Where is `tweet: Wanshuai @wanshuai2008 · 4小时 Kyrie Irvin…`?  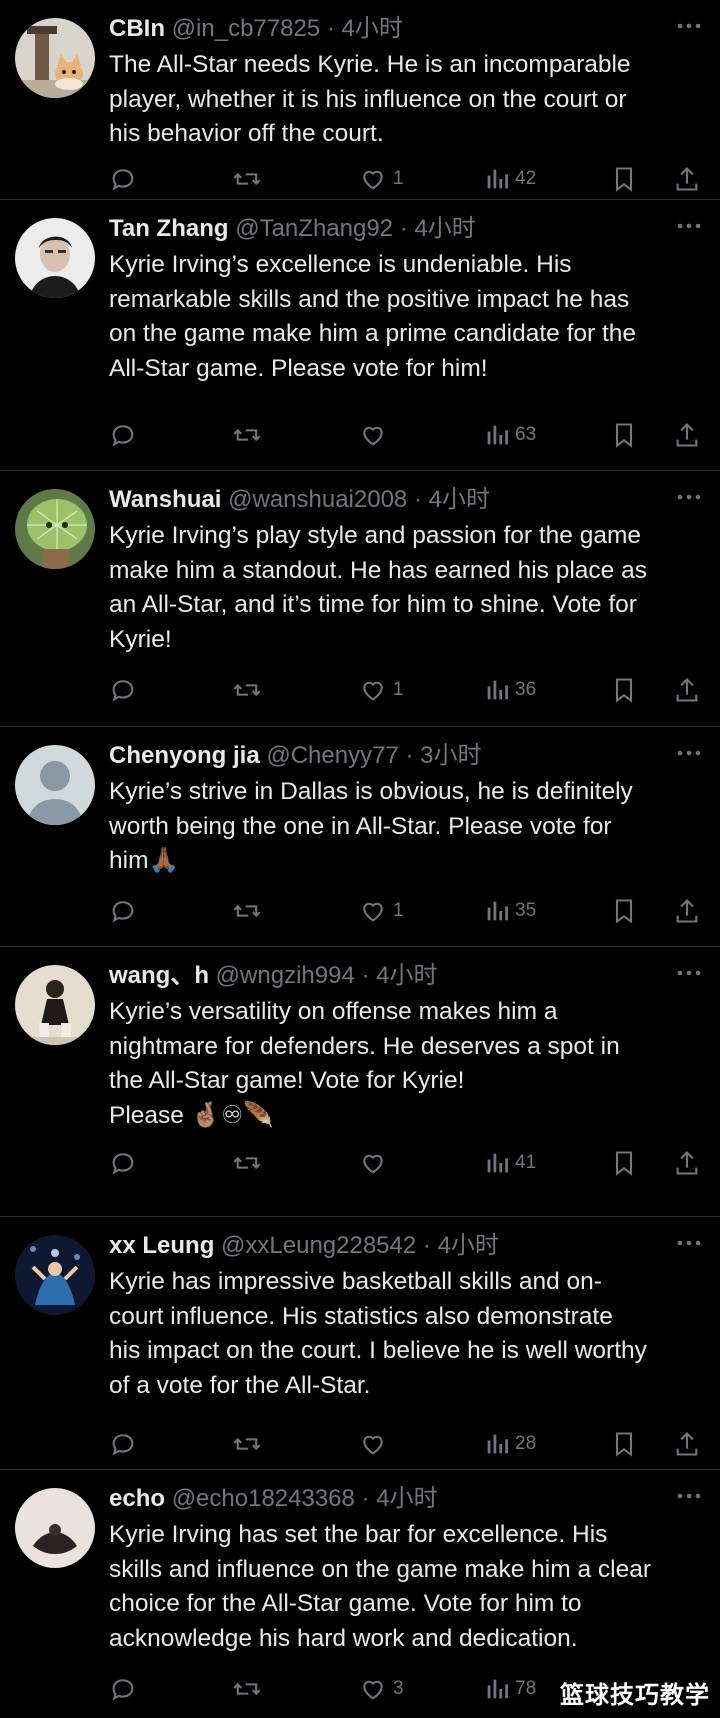
tweet: Wanshuai @wanshuai2008 · 4小时 Kyrie Irvin… is located at coordinates (360, 599).